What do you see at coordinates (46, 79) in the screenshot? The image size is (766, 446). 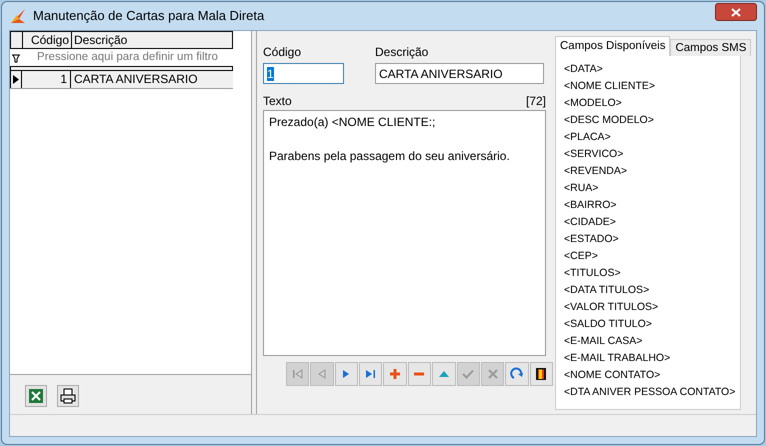 I see `table-cell: 1` at bounding box center [46, 79].